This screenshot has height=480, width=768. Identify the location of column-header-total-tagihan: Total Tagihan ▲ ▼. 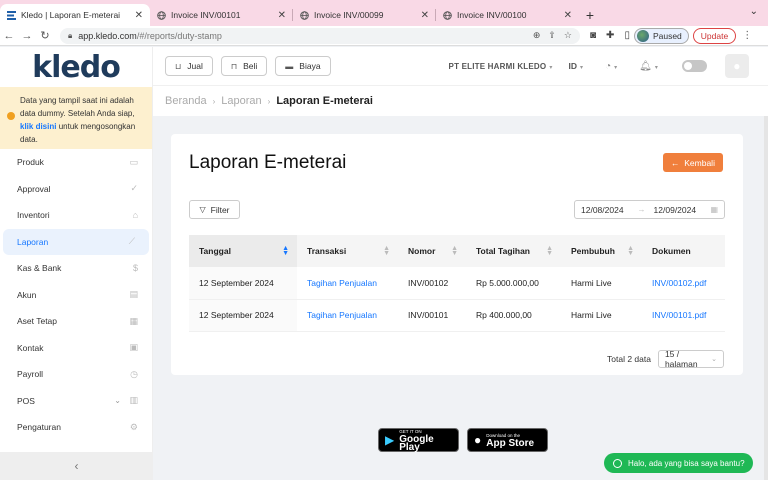
(513, 251).